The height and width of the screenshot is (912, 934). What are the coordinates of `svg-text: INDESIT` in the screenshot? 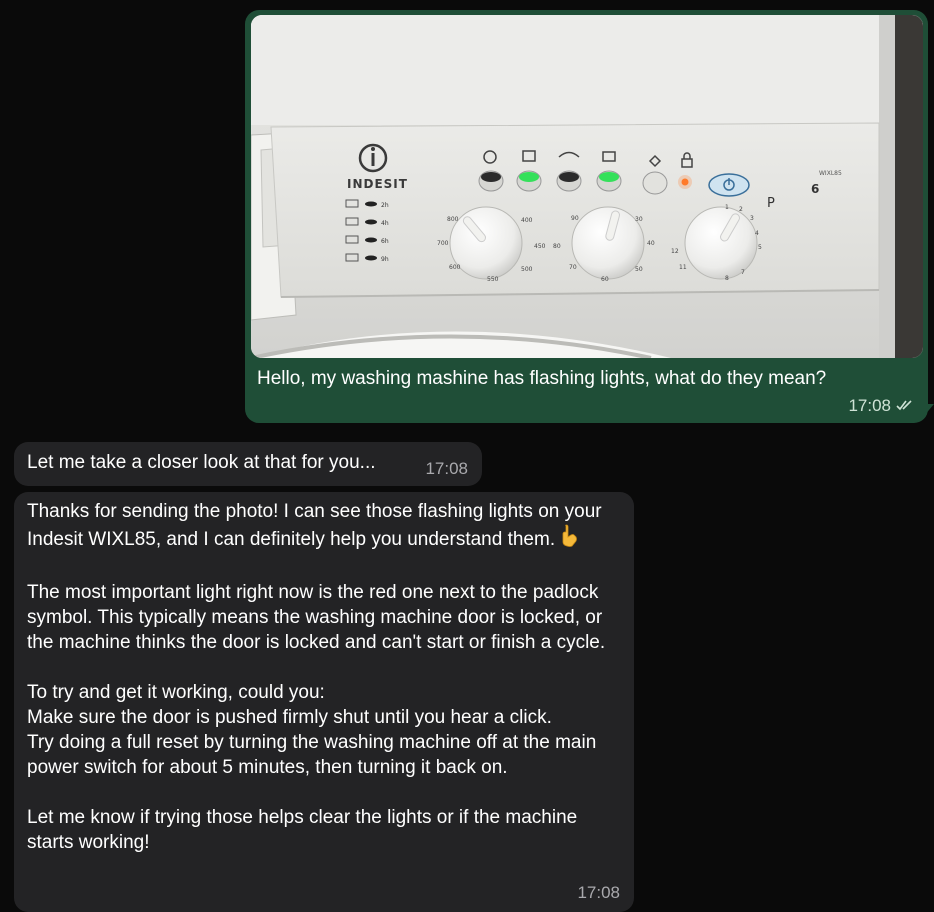 It's located at (377, 184).